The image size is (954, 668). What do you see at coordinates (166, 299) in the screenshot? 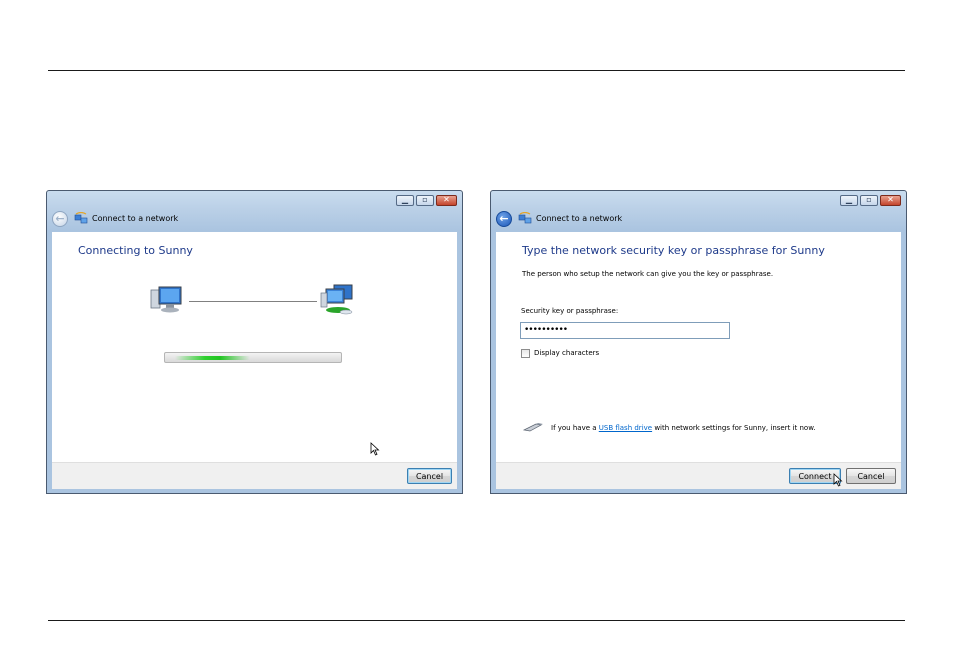
I see `computer-icon` at bounding box center [166, 299].